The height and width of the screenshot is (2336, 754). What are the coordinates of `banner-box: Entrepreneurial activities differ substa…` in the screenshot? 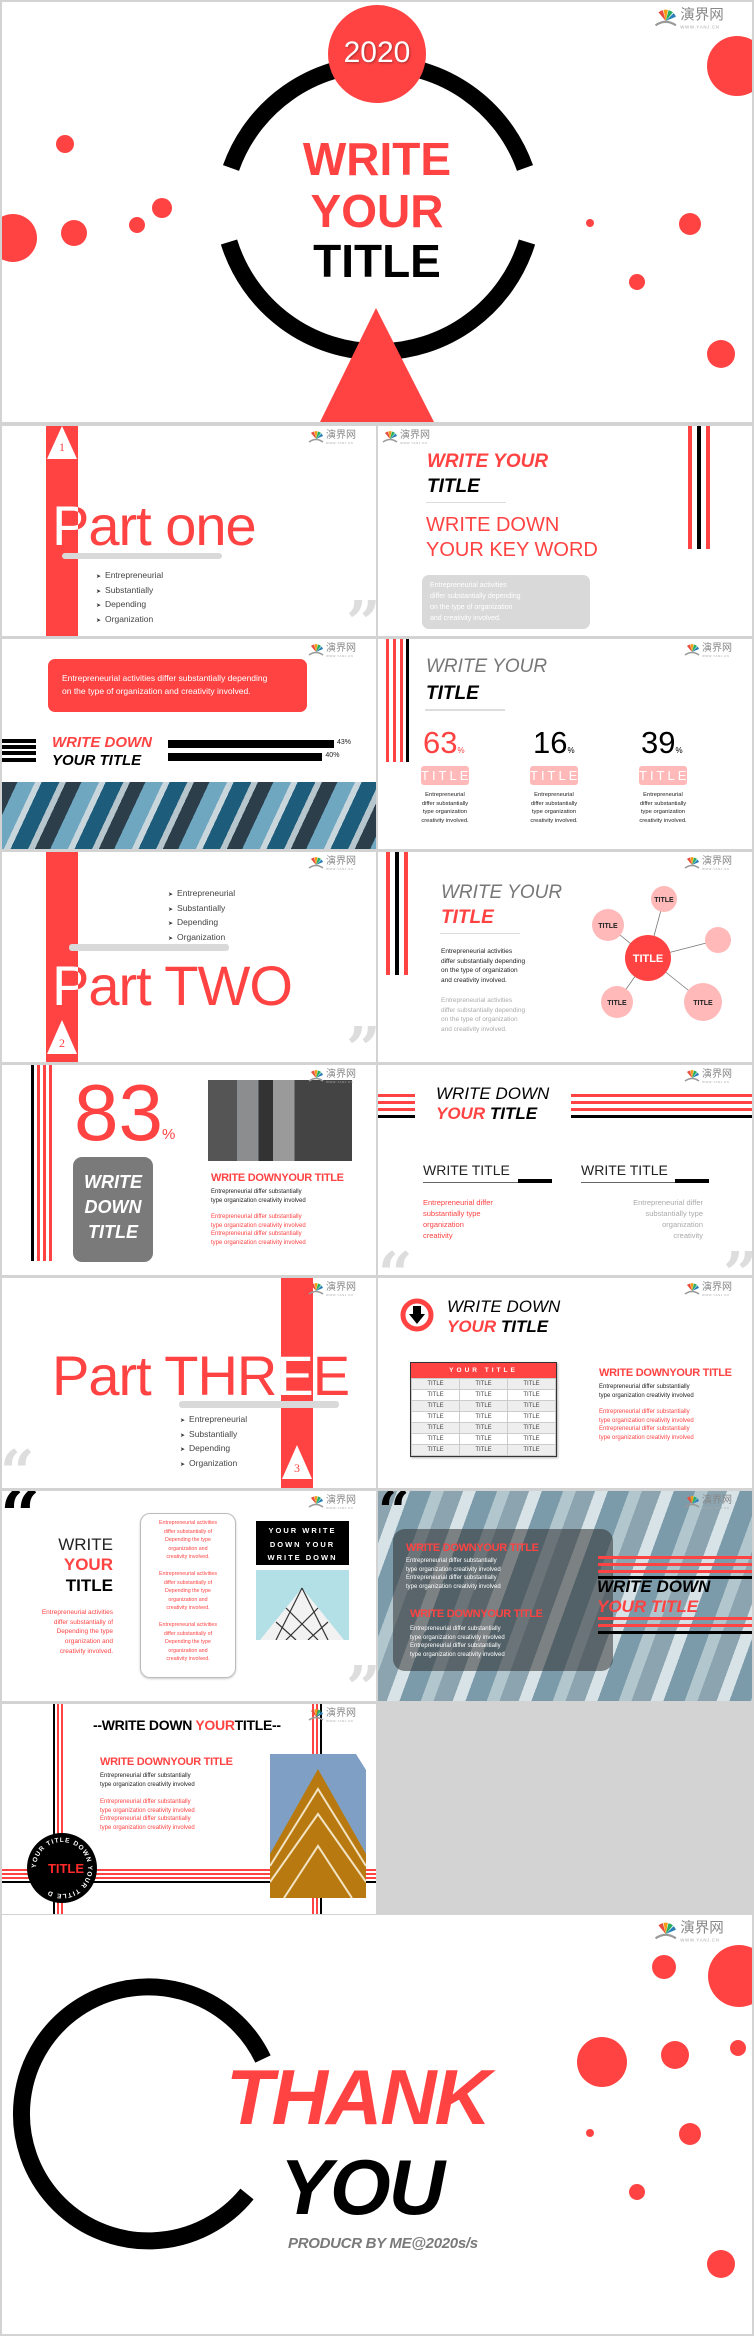 It's located at (177, 685).